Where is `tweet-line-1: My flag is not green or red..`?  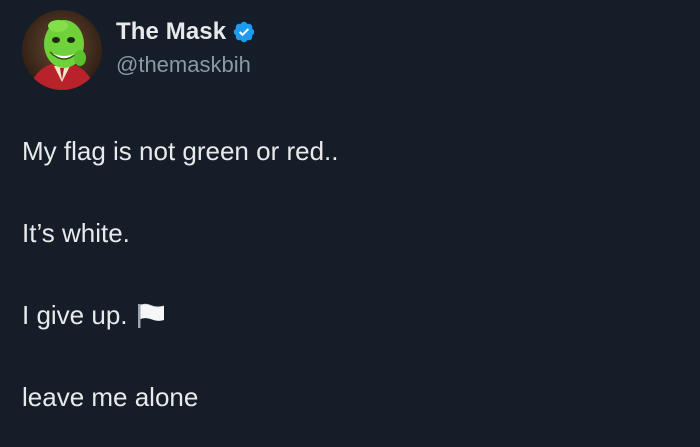 tweet-line-1: My flag is not green or red.. is located at coordinates (352, 151).